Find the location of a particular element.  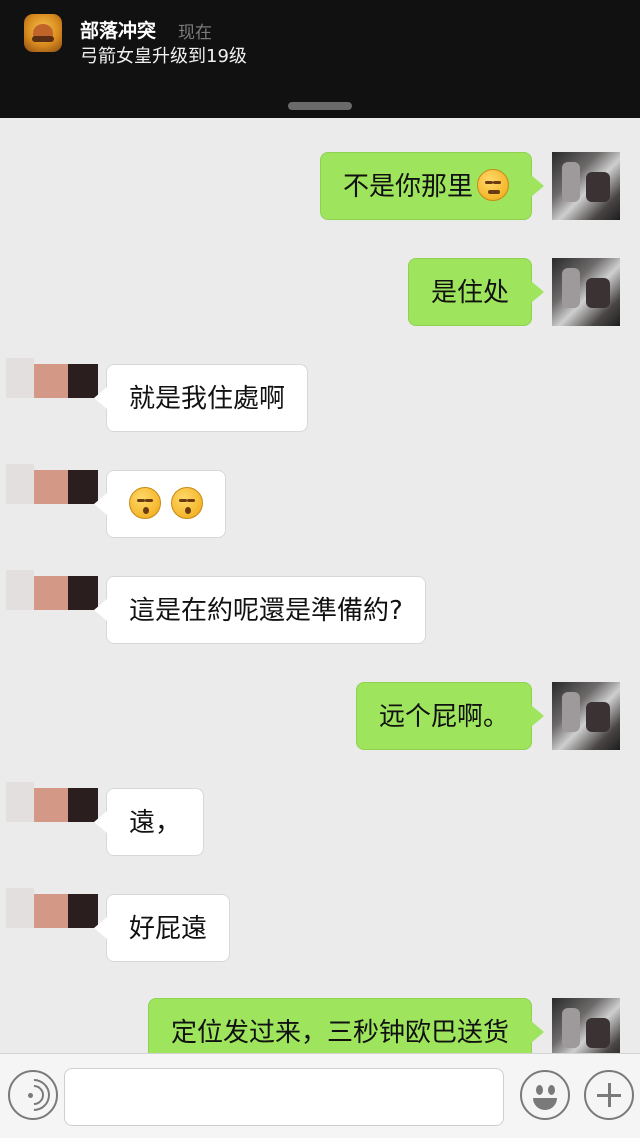

message-bubble-other: 好屁遠 is located at coordinates (162, 928).